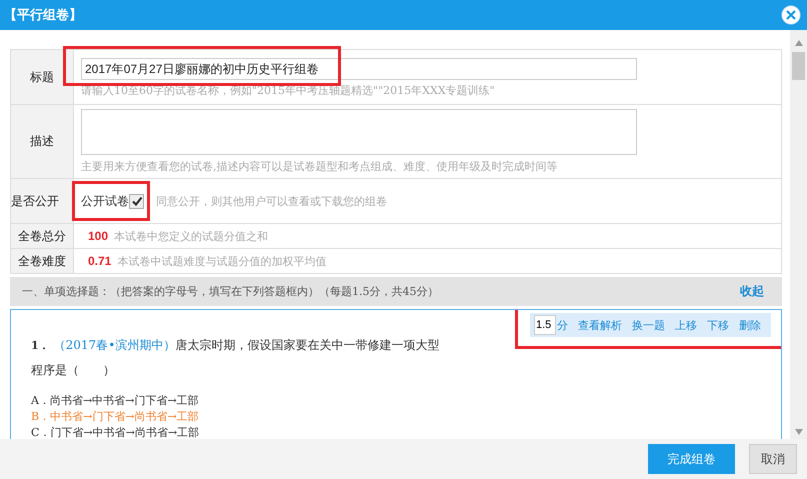 Image resolution: width=807 pixels, height=479 pixels. I want to click on description-input, so click(359, 132).